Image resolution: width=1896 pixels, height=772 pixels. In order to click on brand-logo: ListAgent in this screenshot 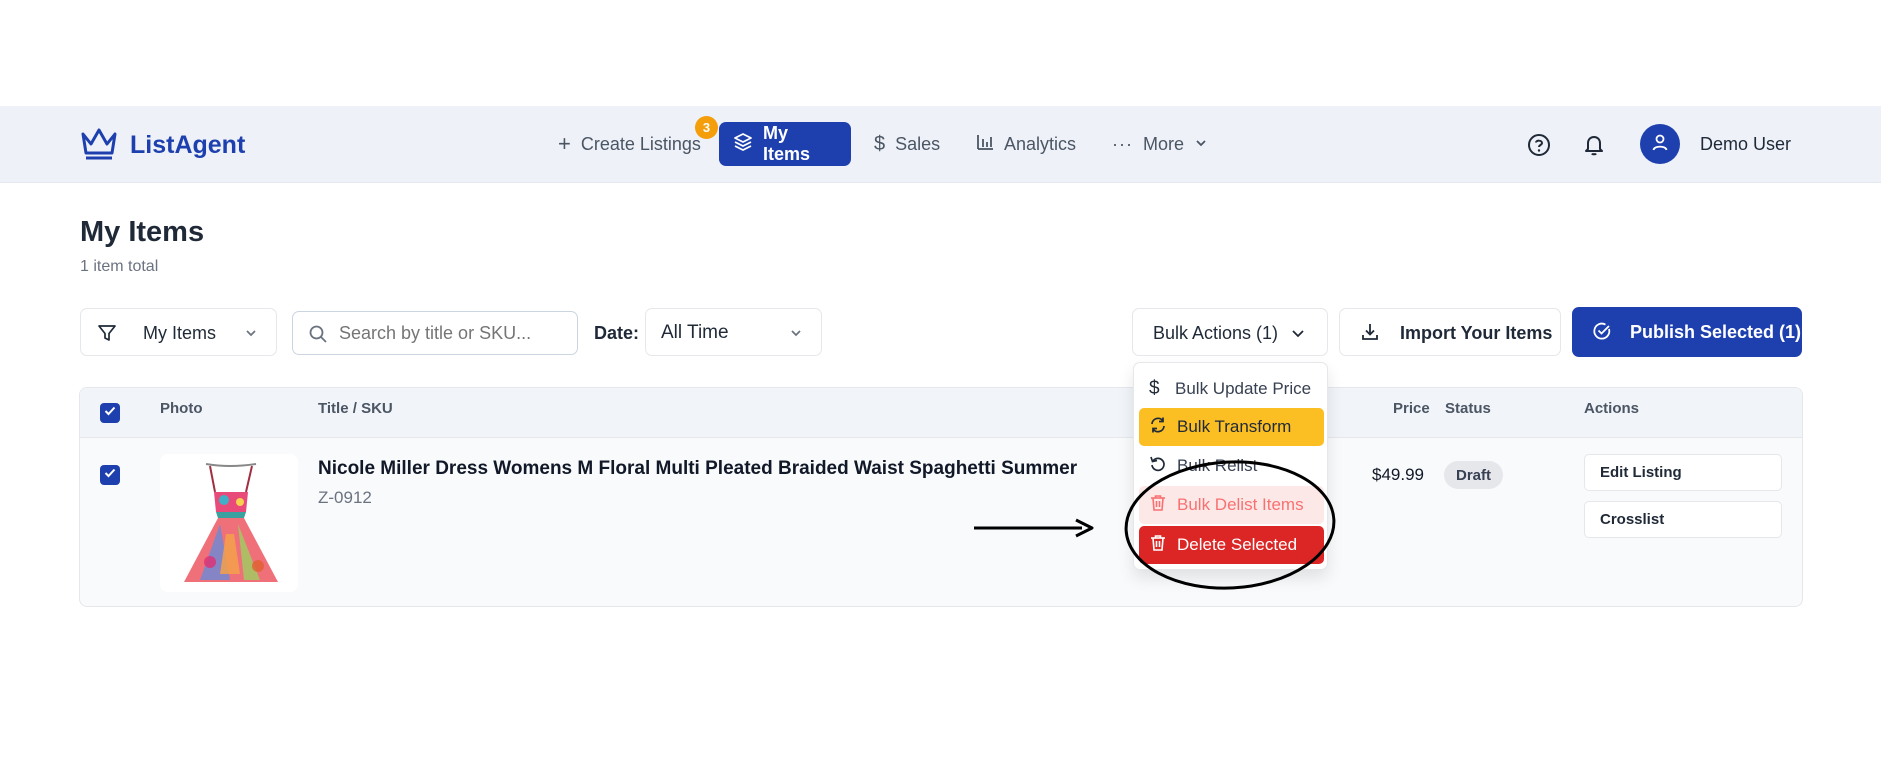, I will do `click(162, 145)`.